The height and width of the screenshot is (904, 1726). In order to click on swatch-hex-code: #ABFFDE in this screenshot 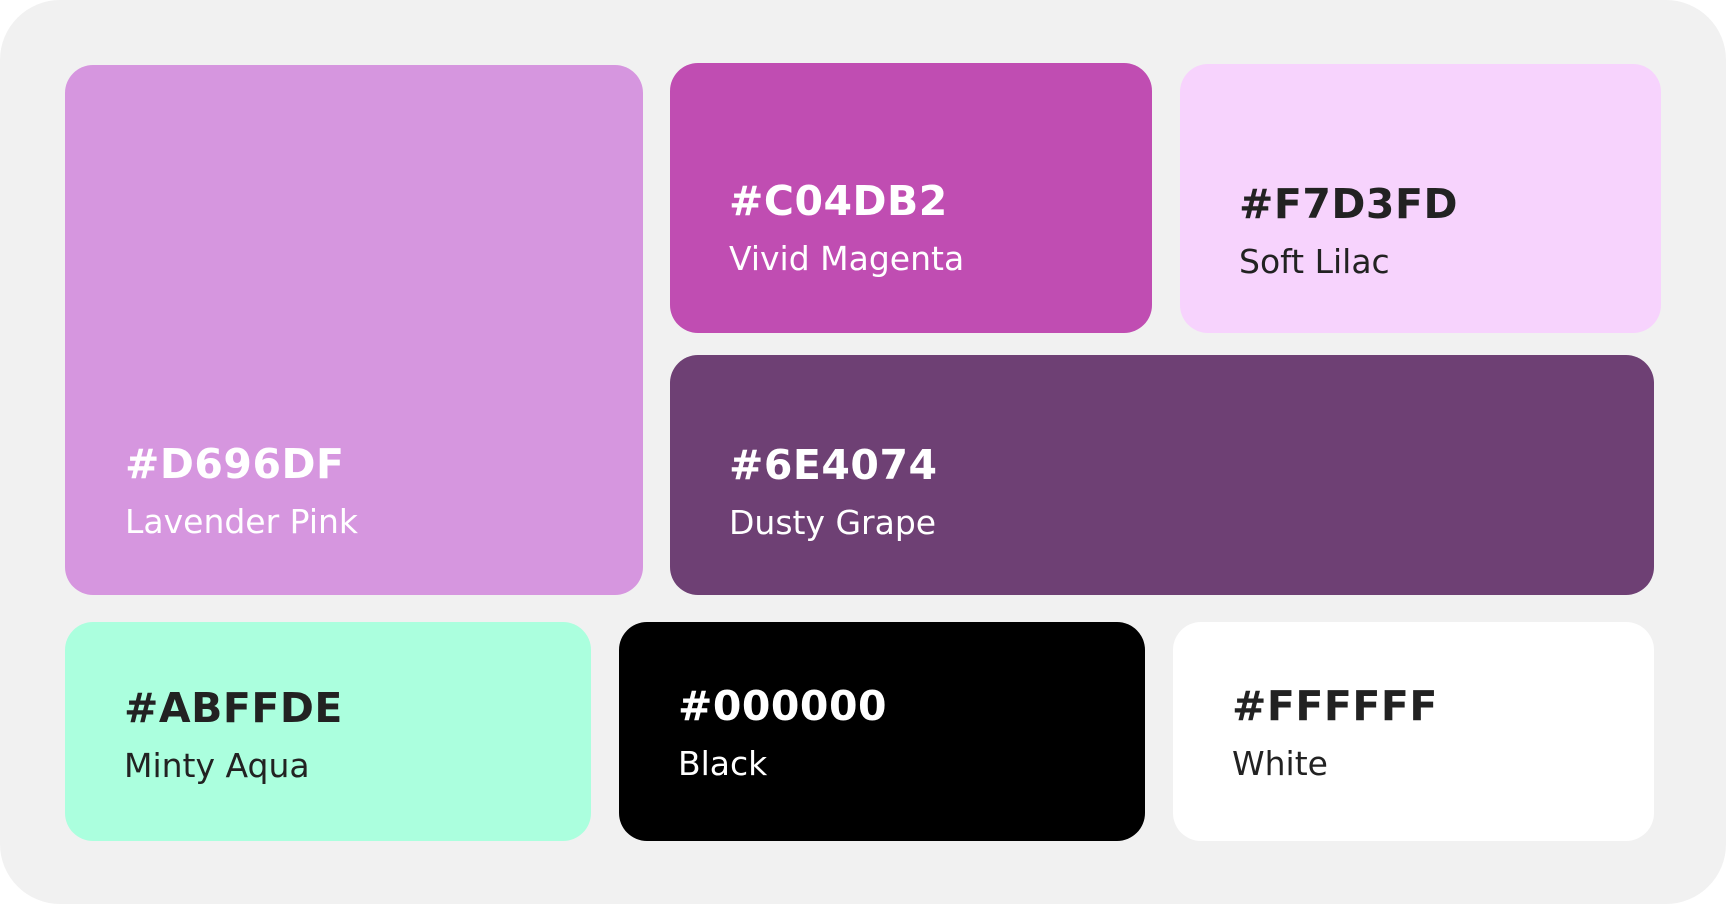, I will do `click(233, 708)`.